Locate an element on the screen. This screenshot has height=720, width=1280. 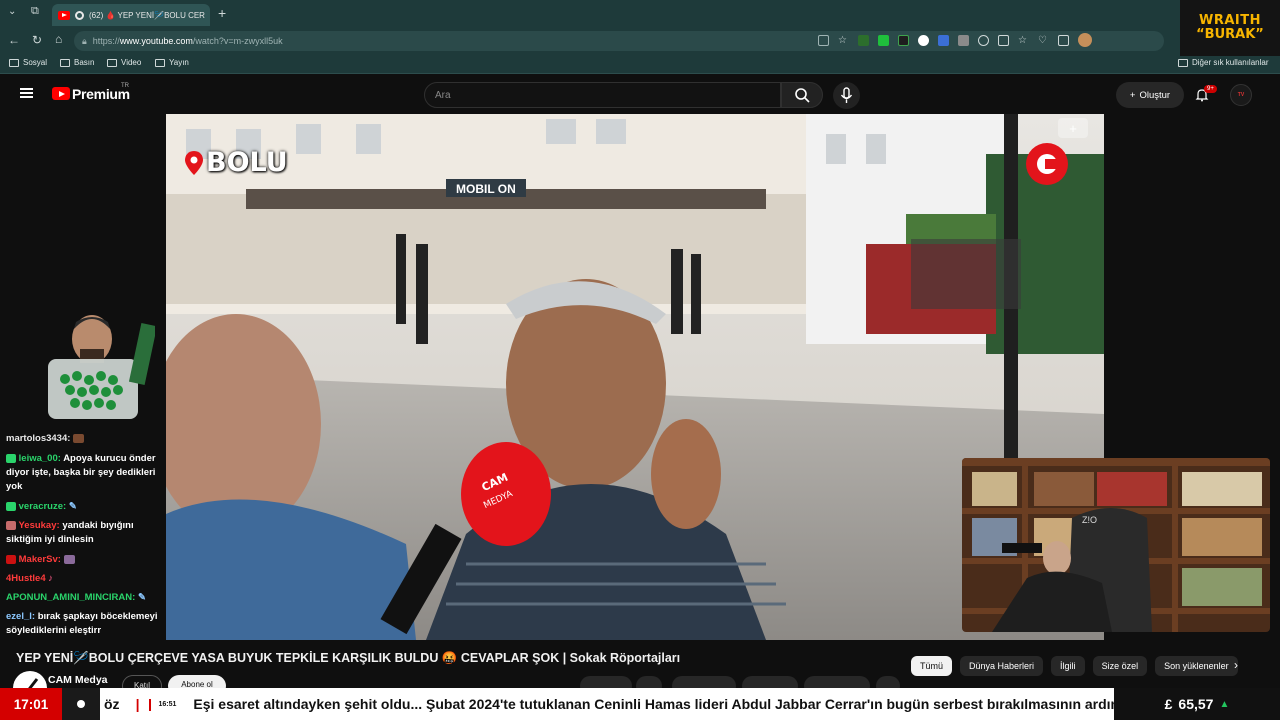
split-screen-icon is located at coordinates (1003, 40).